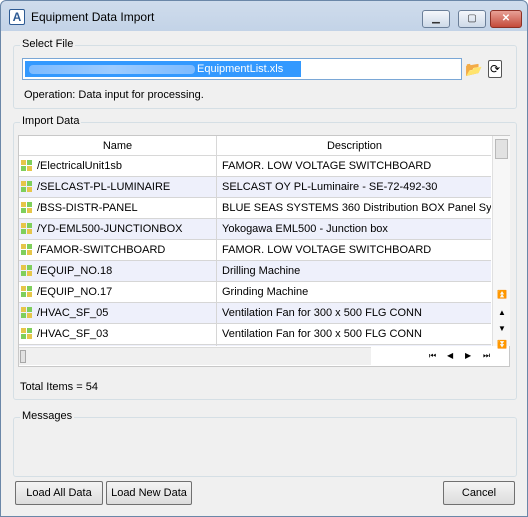  What do you see at coordinates (79, 166) in the screenshot?
I see `row-name-text: /ElectricalUnit1sb` at bounding box center [79, 166].